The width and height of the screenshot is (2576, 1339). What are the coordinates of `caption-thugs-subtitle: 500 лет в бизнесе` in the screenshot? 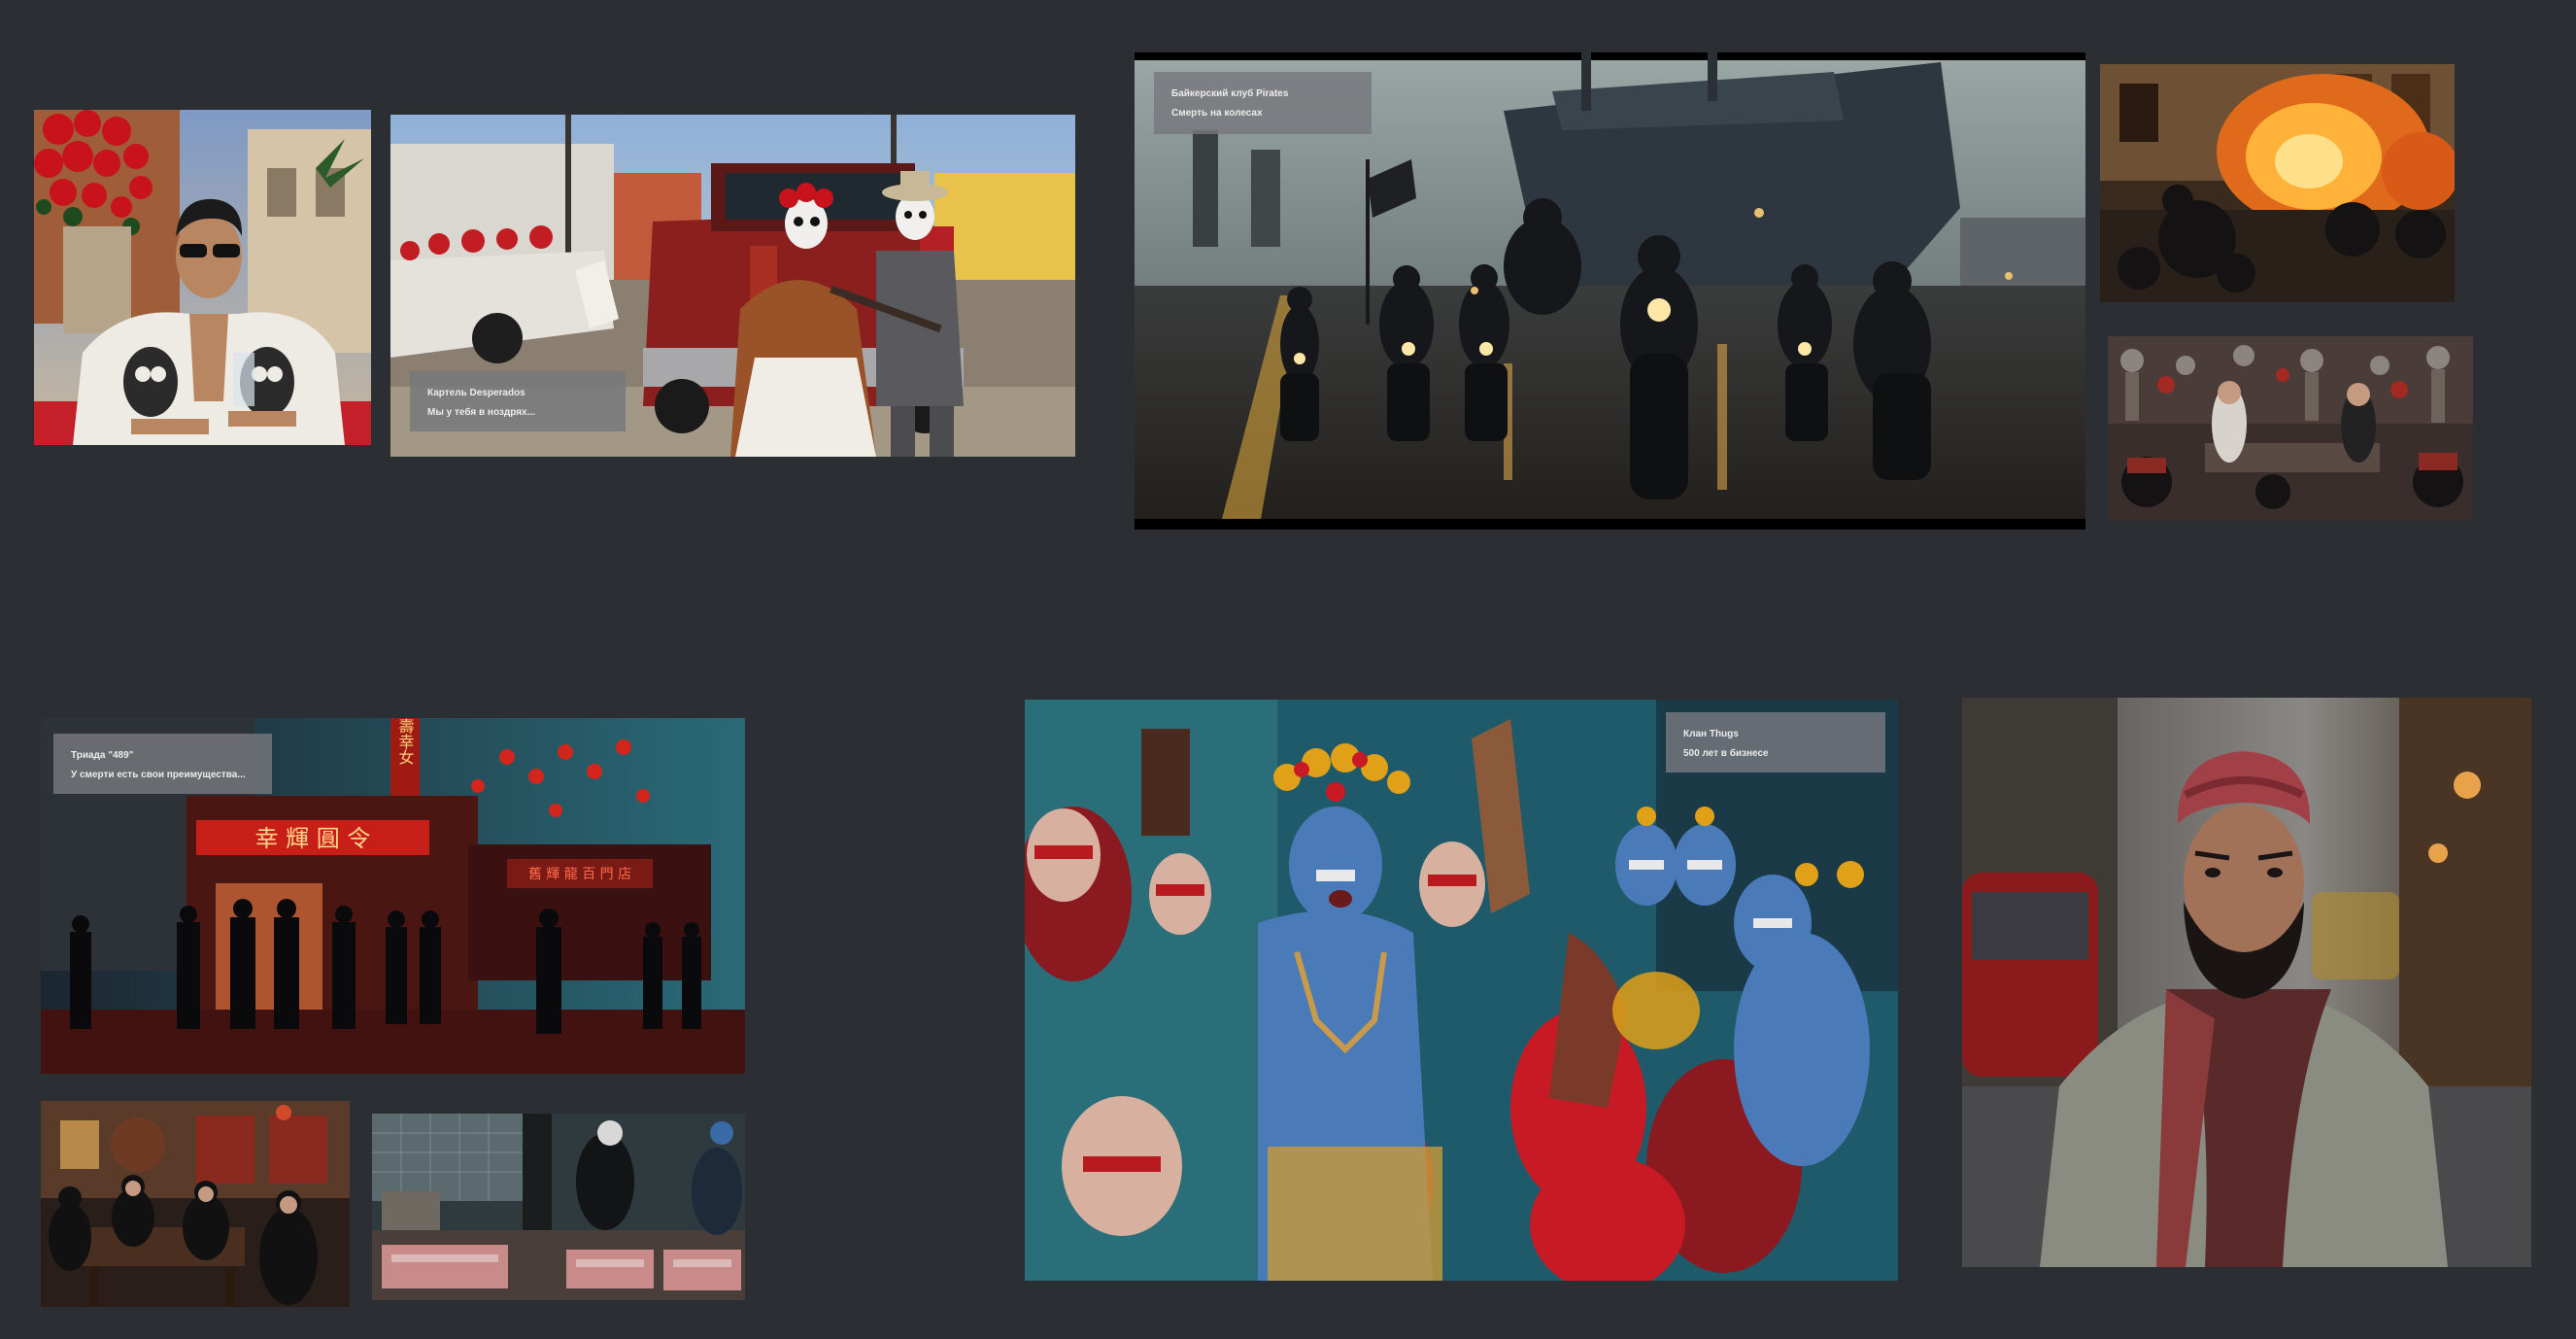 It's located at (1726, 753).